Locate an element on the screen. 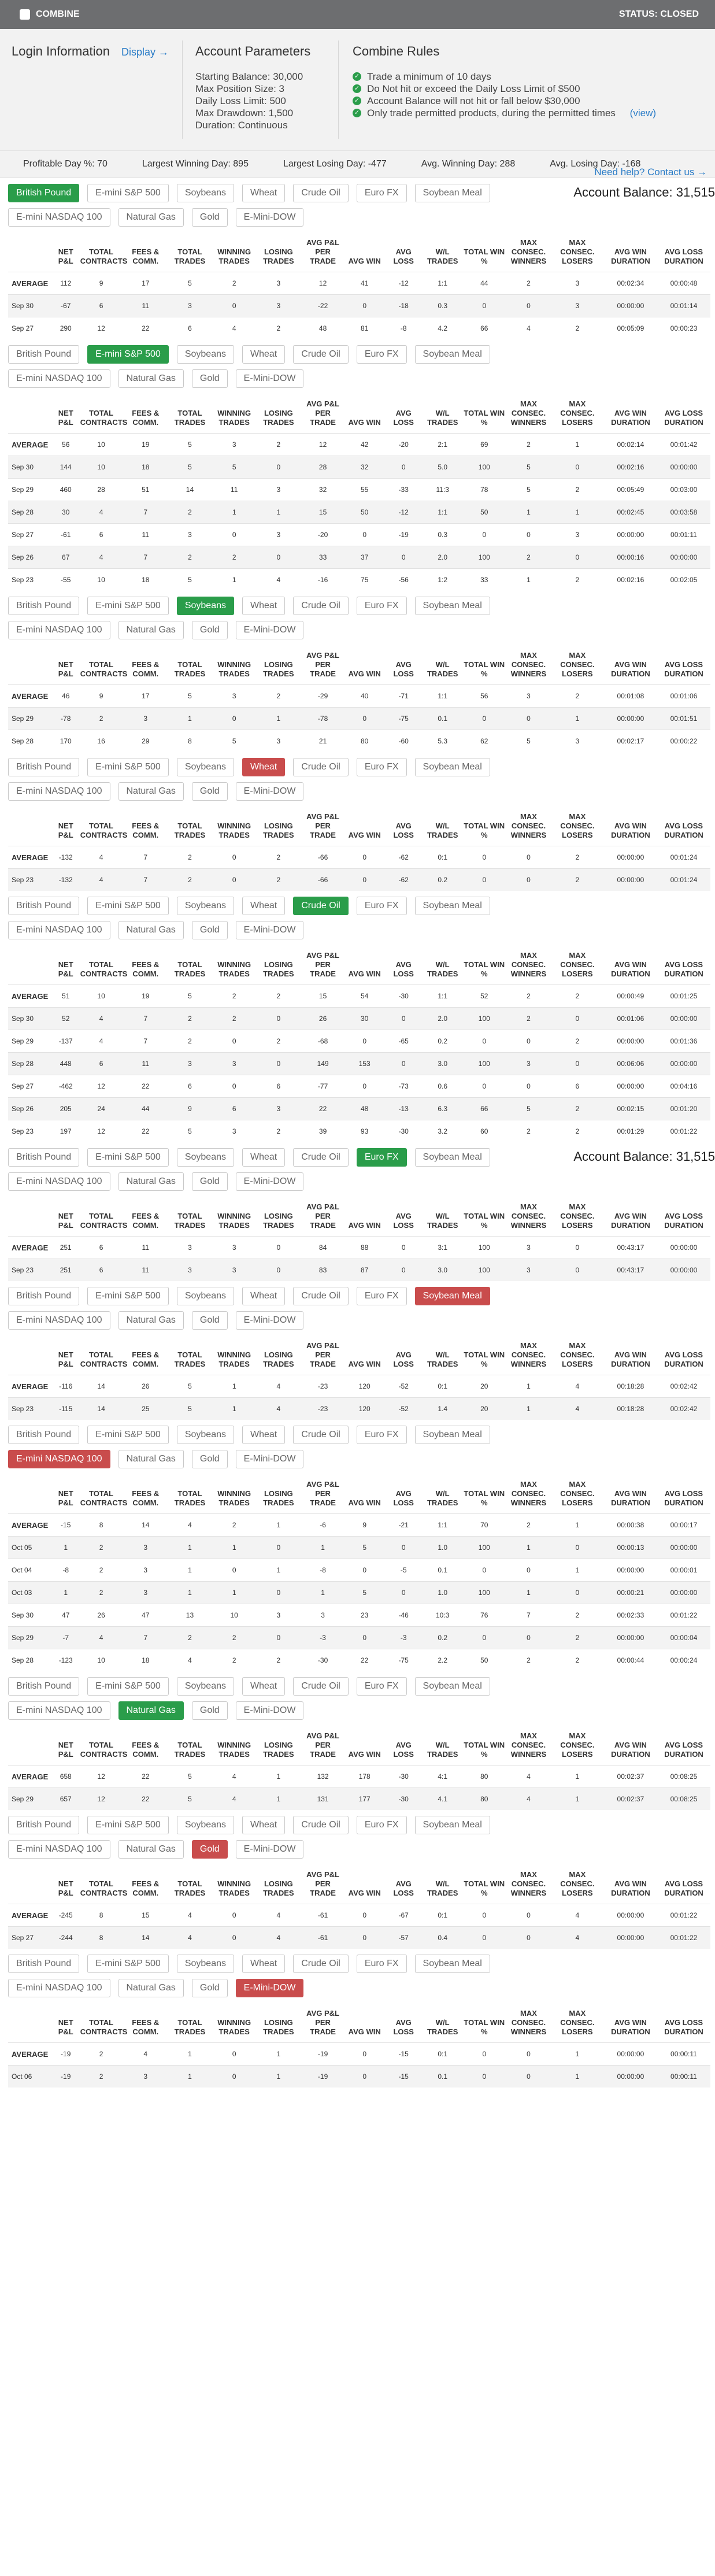 Image resolution: width=715 pixels, height=2576 pixels. view-permitted-products-link: (view) is located at coordinates (643, 113).